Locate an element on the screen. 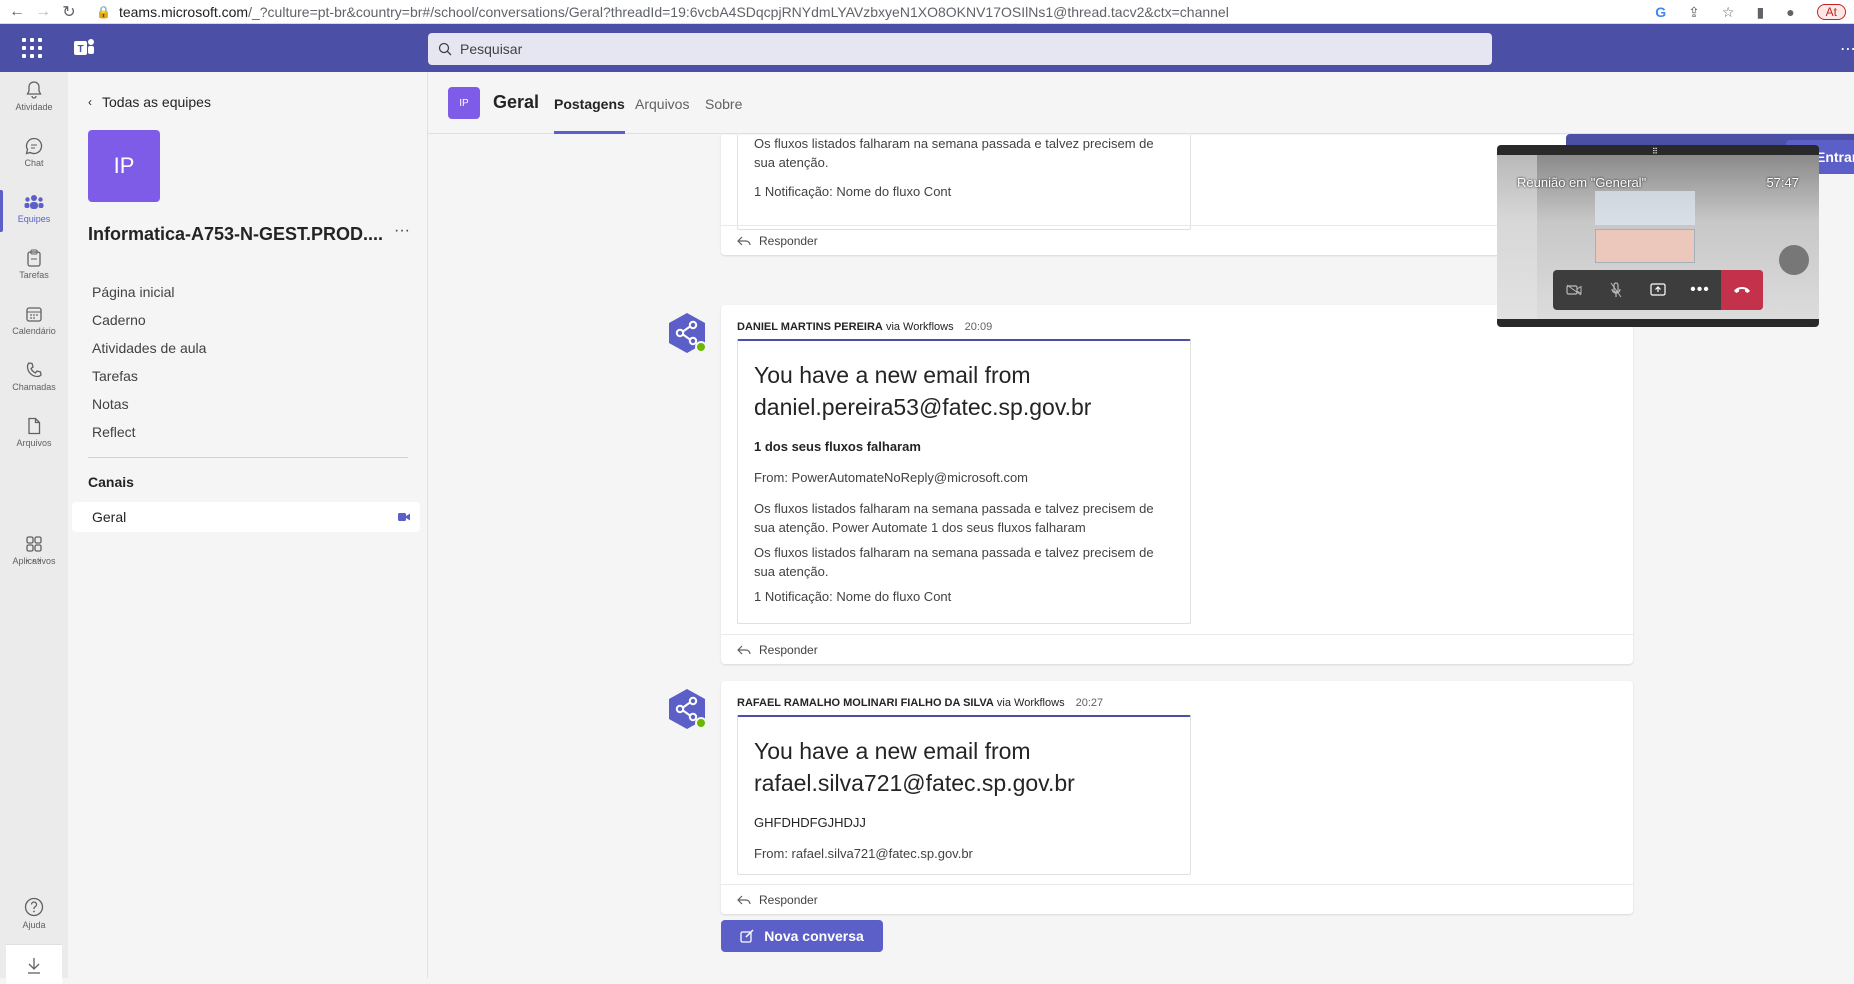  teams-topbar: T Pesquisar ⋯ is located at coordinates (927, 48).